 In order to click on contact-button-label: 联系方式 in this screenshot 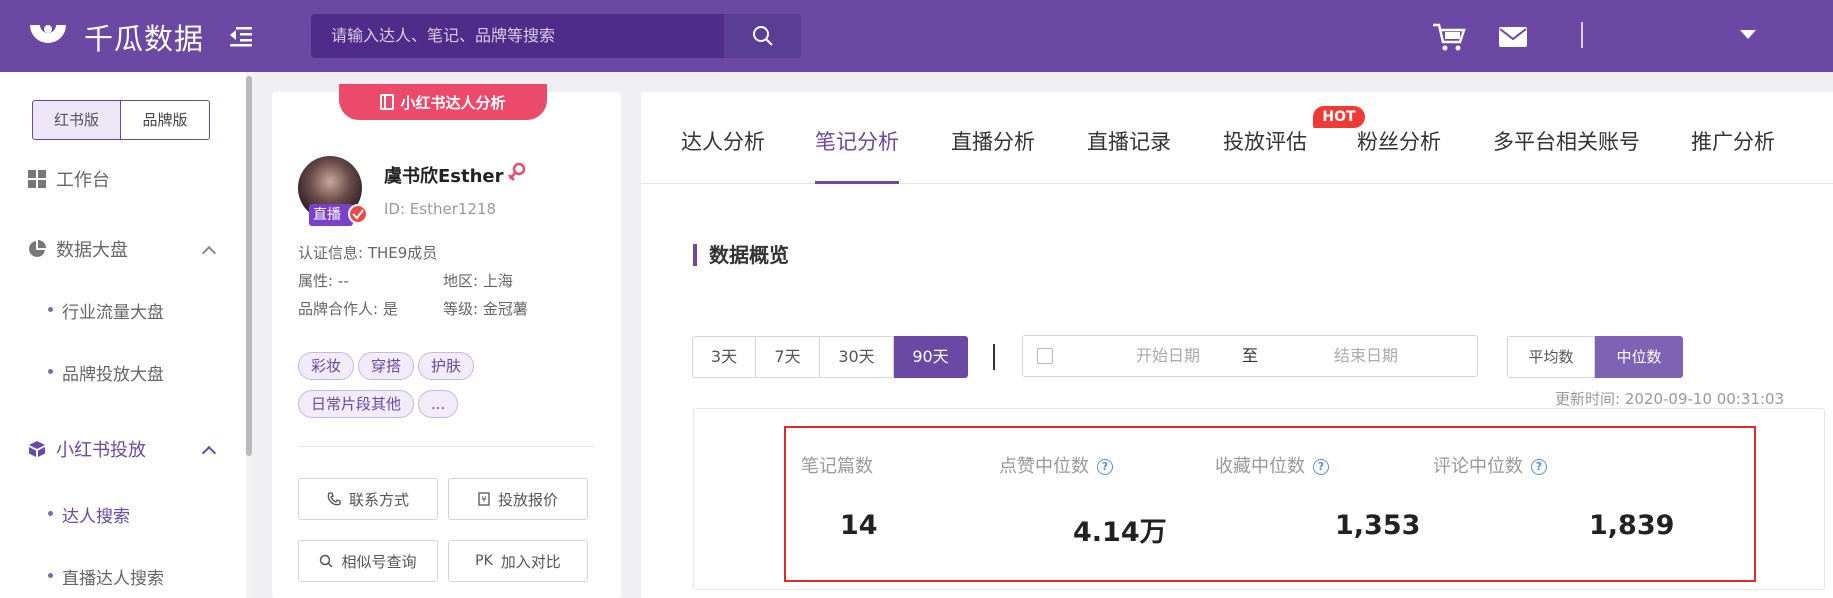, I will do `click(378, 499)`.